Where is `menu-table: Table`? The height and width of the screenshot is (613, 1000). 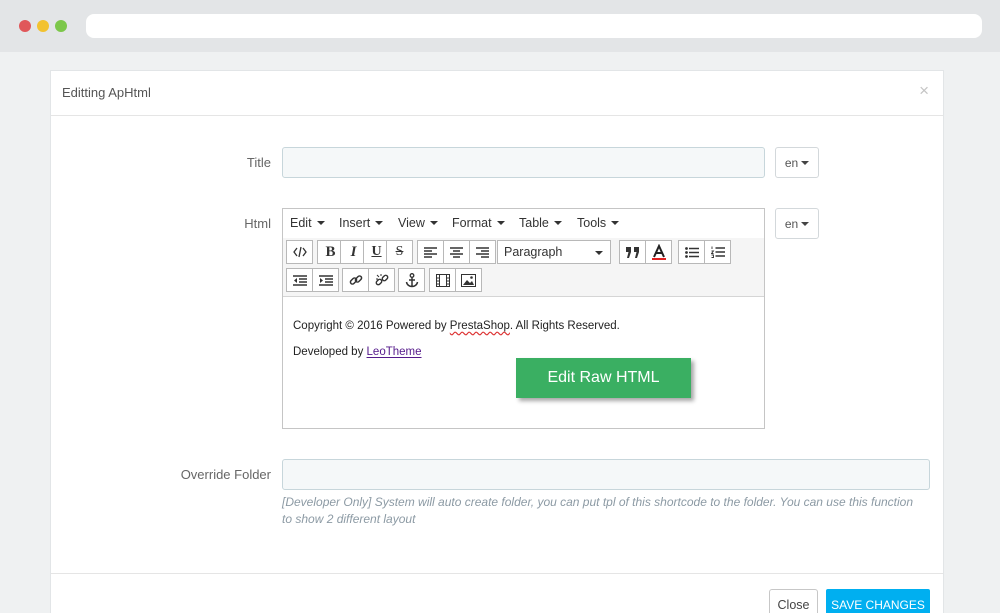
menu-table: Table is located at coordinates (540, 223).